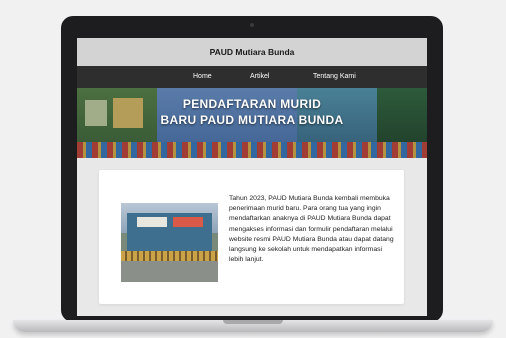 This screenshot has width=506, height=338. I want to click on site-title: PAUD Mutiara Bunda, so click(252, 52).